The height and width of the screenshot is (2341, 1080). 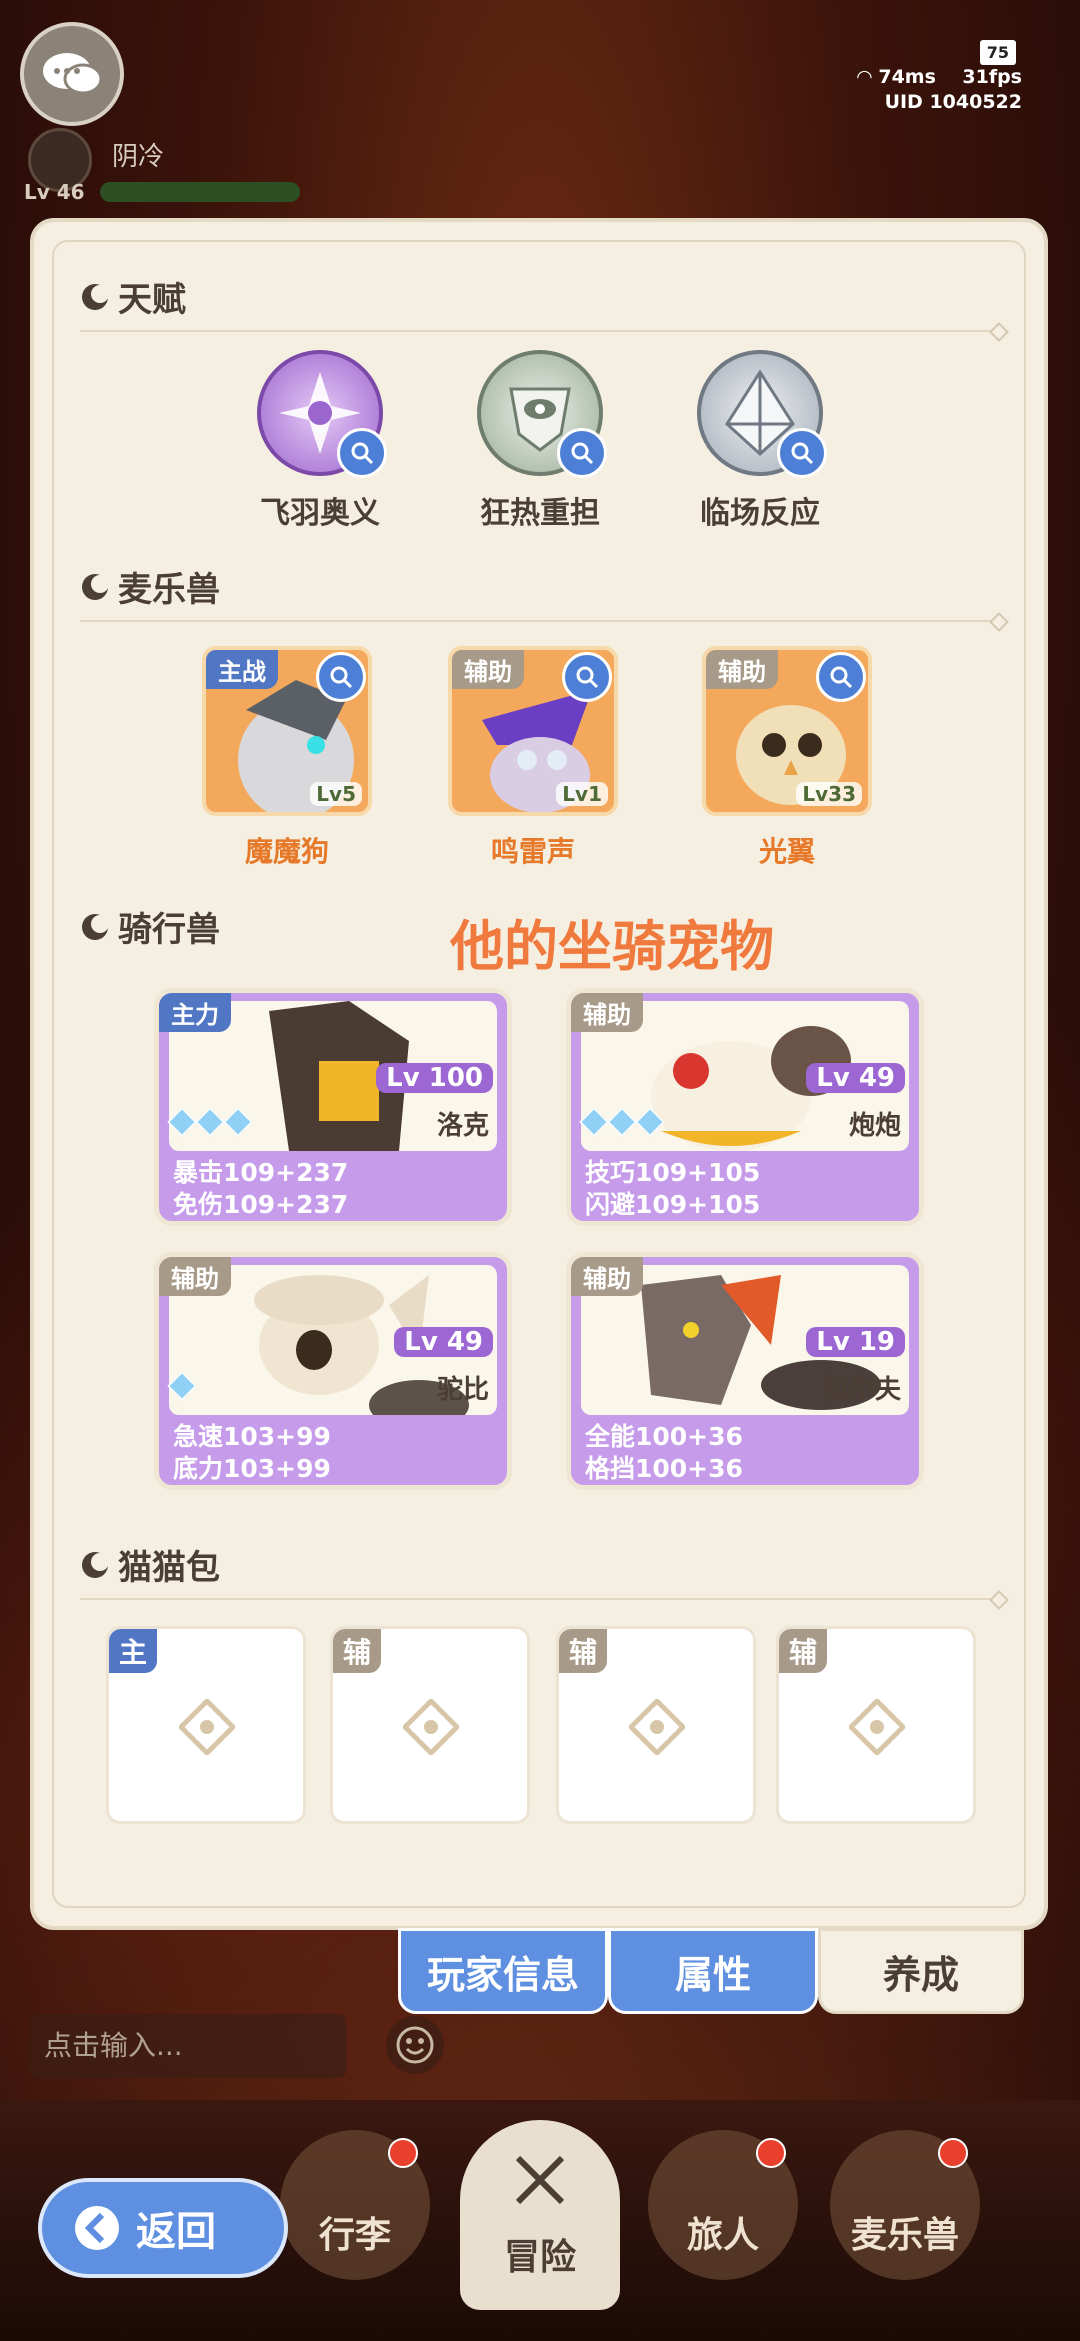 What do you see at coordinates (760, 513) in the screenshot?
I see `talent-label: 临场反应` at bounding box center [760, 513].